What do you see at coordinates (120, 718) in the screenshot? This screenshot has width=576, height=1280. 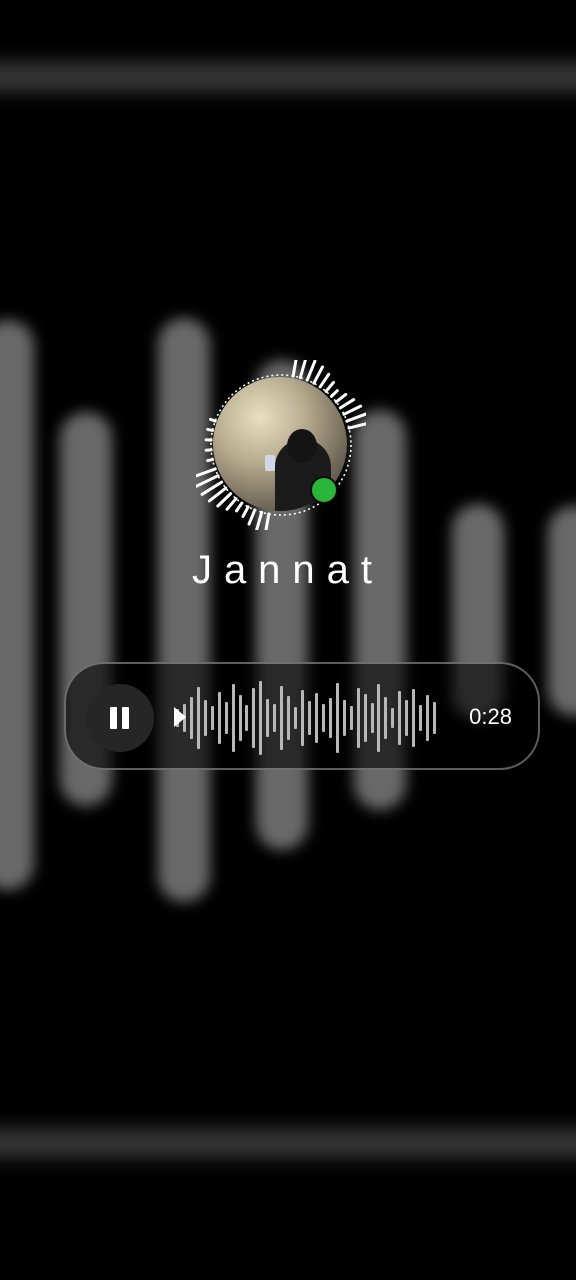 I see `pause-button` at bounding box center [120, 718].